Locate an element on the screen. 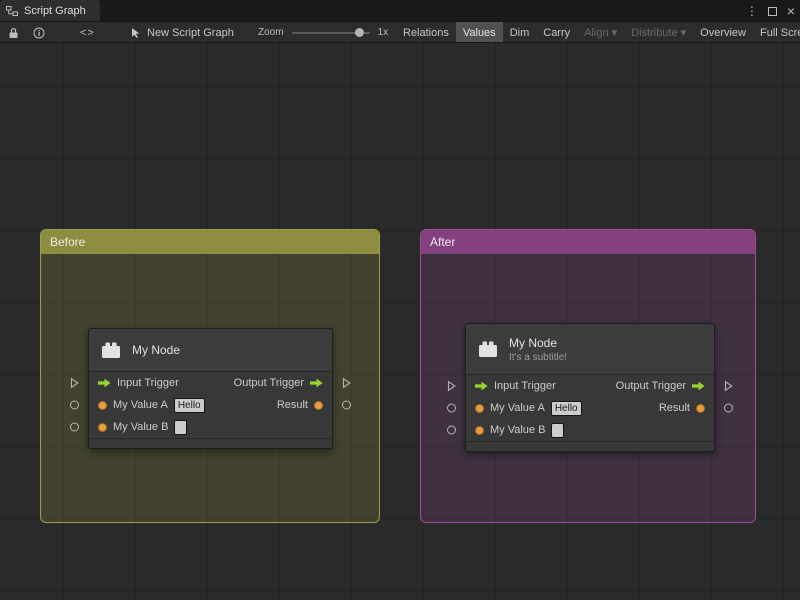 The width and height of the screenshot is (800, 600). tab-script-graph: Script Graph is located at coordinates (50, 10).